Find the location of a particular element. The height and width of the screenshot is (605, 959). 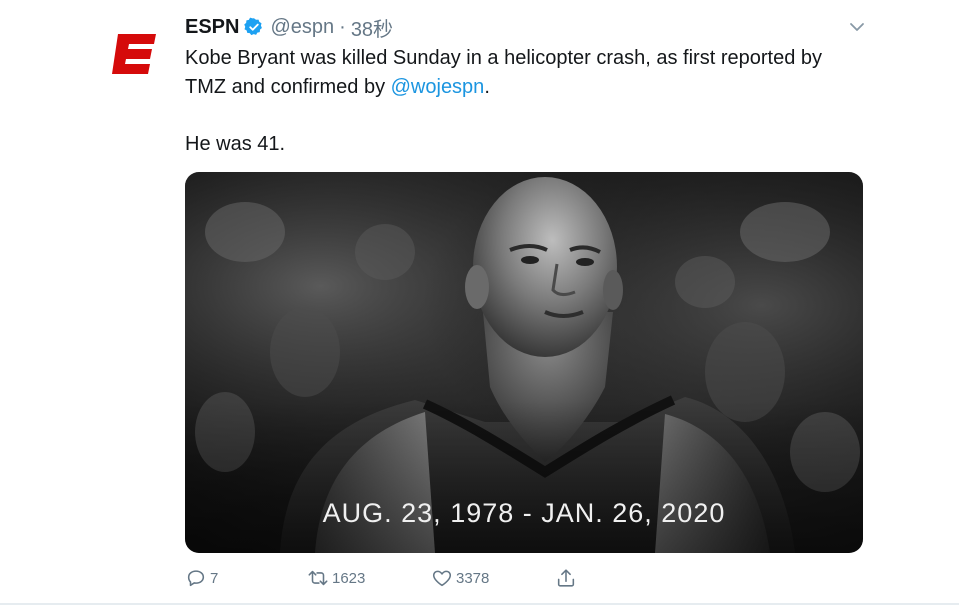

image-date-caption: AUG. 23, 1978 - JAN. 26, 2020 is located at coordinates (524, 513).